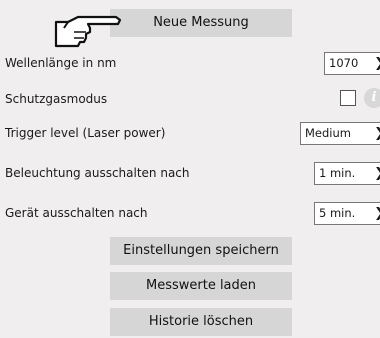  Describe the element at coordinates (76, 213) in the screenshot. I see `device-off-label: Gerät ausschalten nach` at that location.